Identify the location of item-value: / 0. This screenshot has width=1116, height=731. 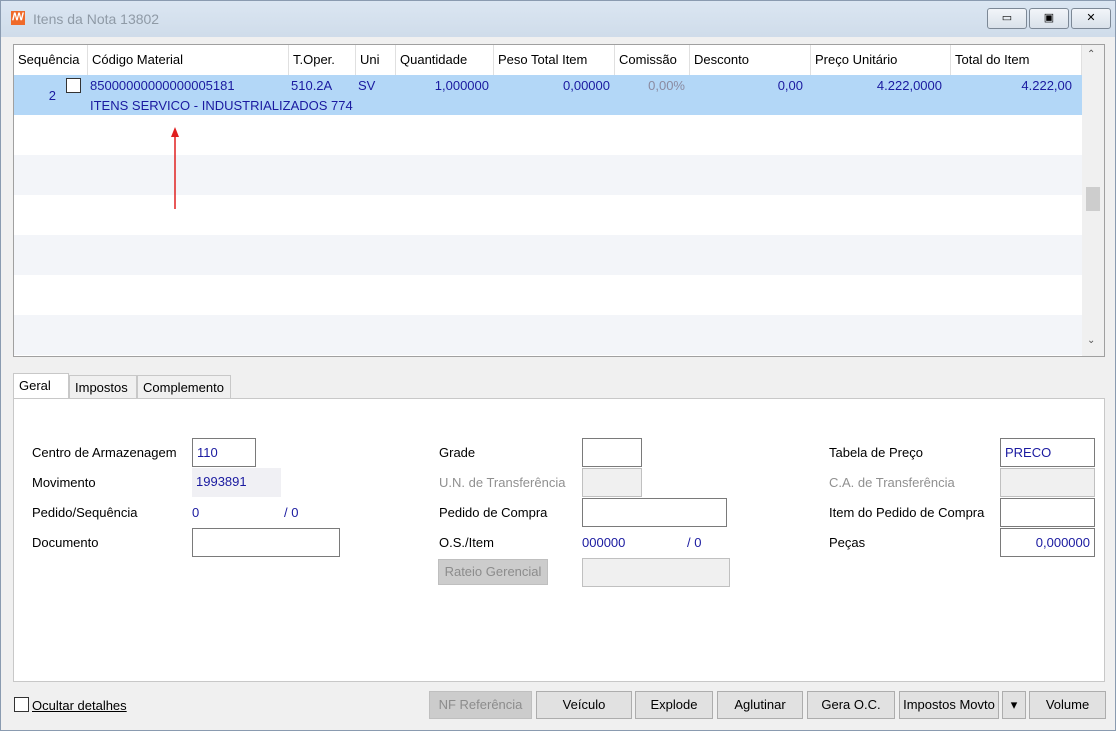
(694, 542).